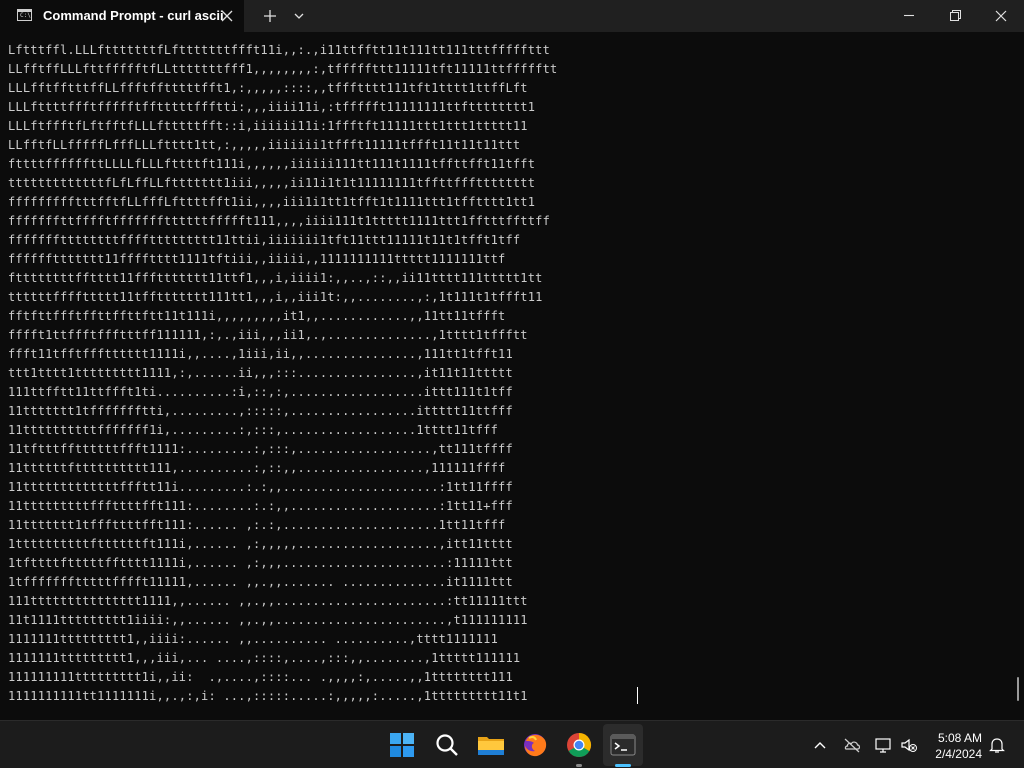 This screenshot has height=768, width=1024. Describe the element at coordinates (883, 745) in the screenshot. I see `network-icon` at that location.